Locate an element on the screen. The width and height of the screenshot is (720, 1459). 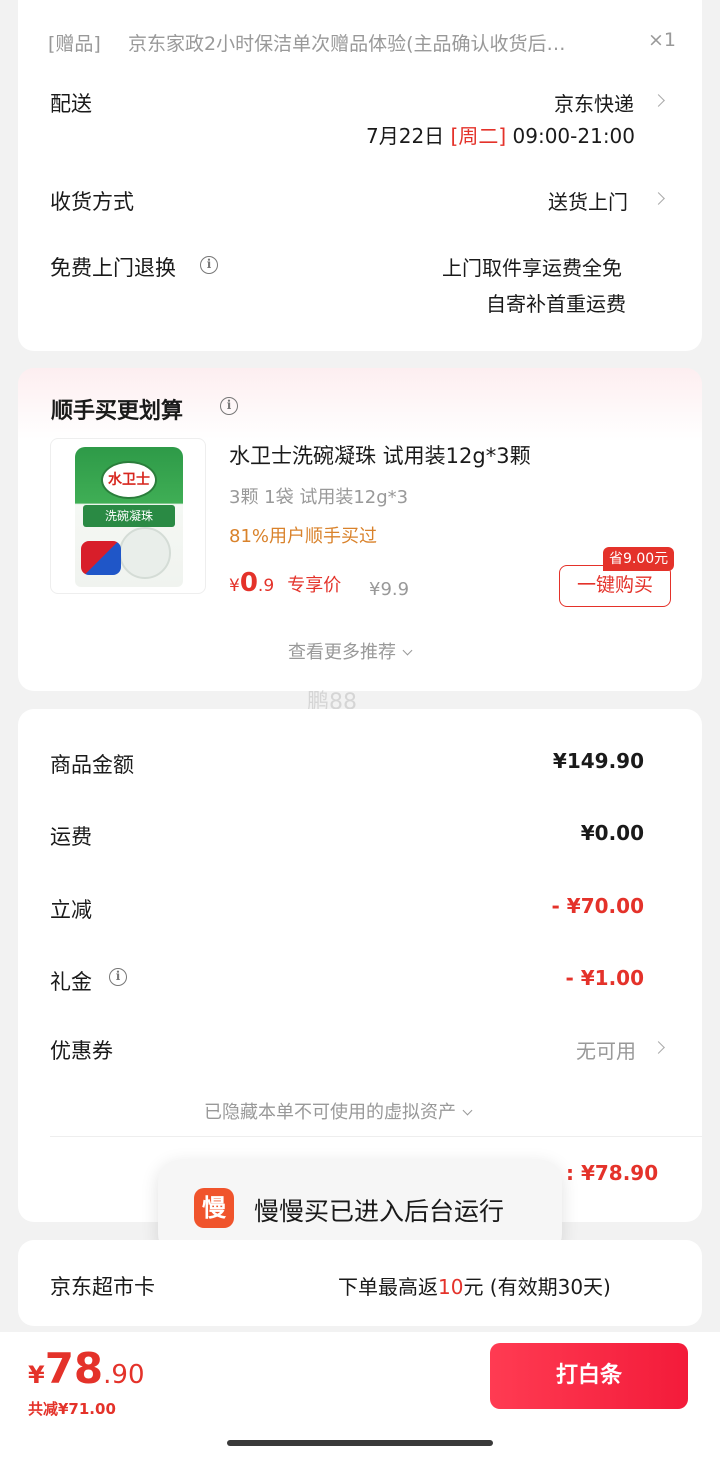
checkout-bar: ¥78.90 共减¥71.00 打白条 is located at coordinates (360, 1395).